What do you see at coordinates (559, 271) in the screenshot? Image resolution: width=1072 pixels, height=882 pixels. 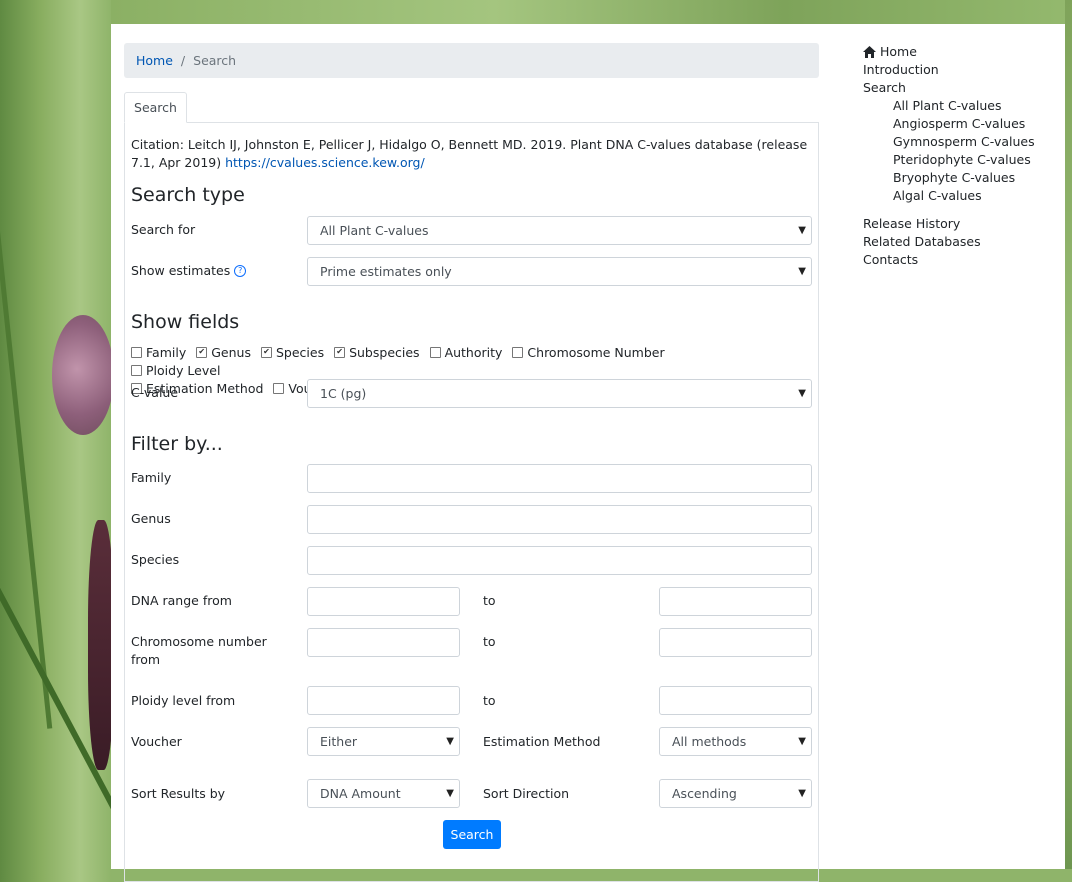 I see `show-estimates-select: Prime estimates only ▼` at bounding box center [559, 271].